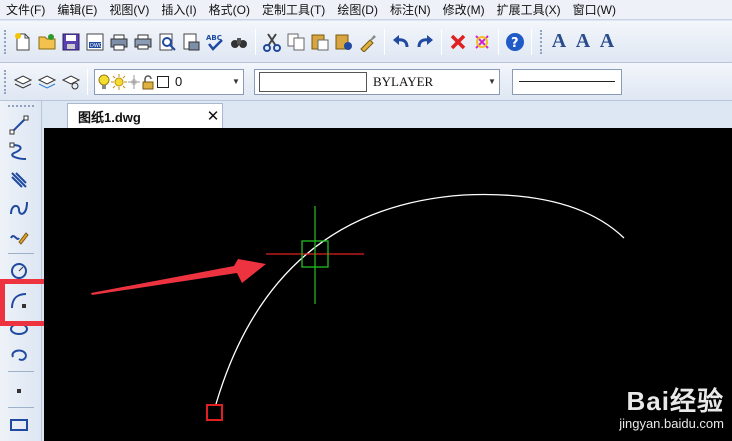 The height and width of the screenshot is (441, 732). What do you see at coordinates (191, 42) in the screenshot?
I see `publish-icon` at bounding box center [191, 42].